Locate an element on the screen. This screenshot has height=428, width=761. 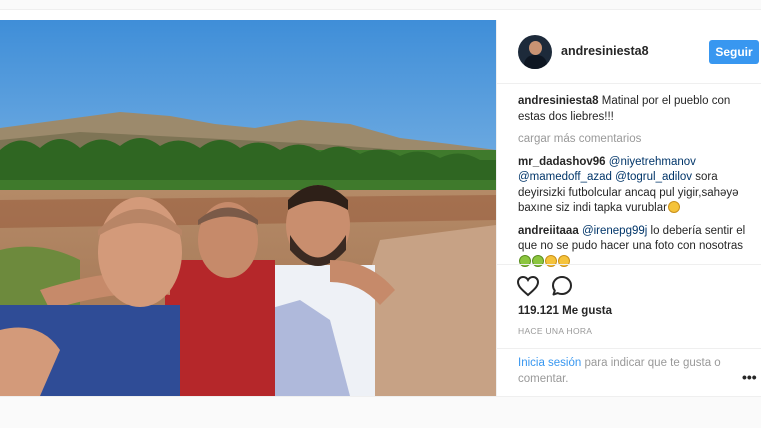
header-username: andresiniesta8 is located at coordinates (605, 51).